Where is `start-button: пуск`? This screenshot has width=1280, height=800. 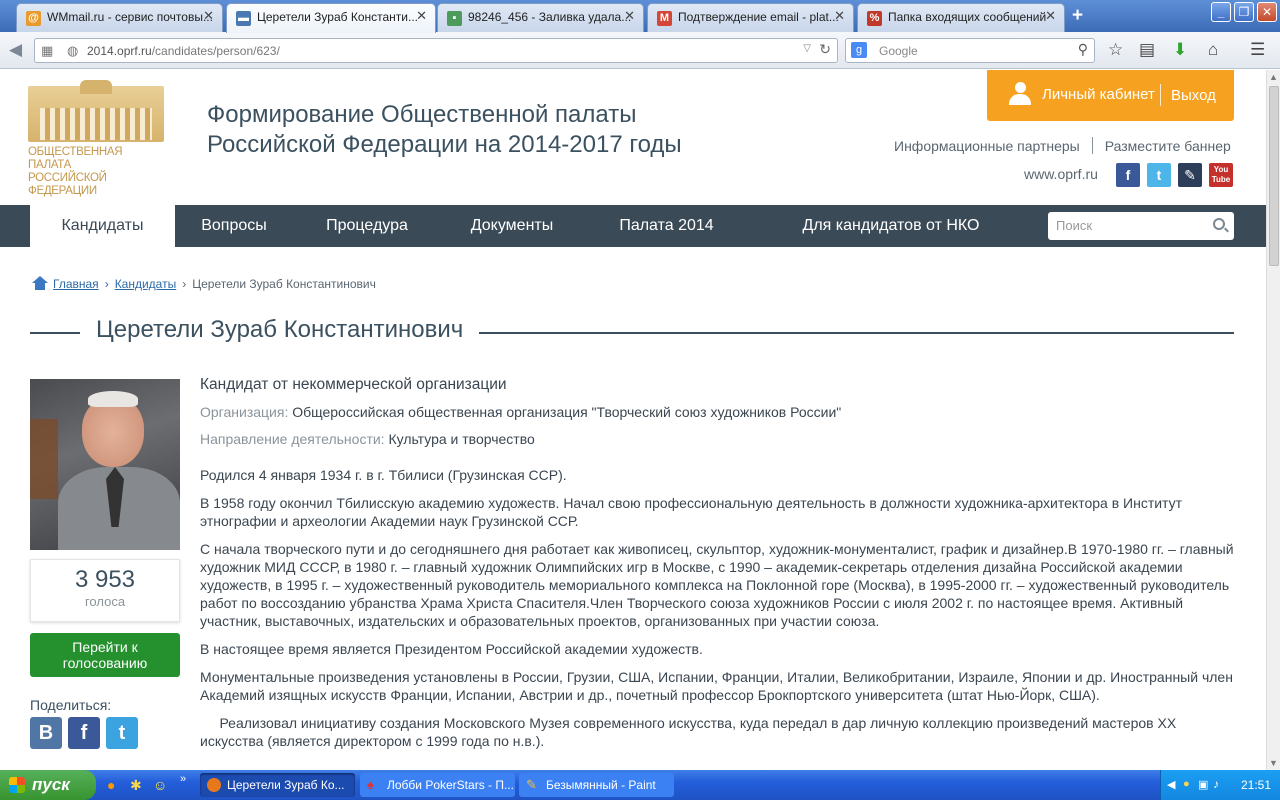
start-button: пуск is located at coordinates (48, 785).